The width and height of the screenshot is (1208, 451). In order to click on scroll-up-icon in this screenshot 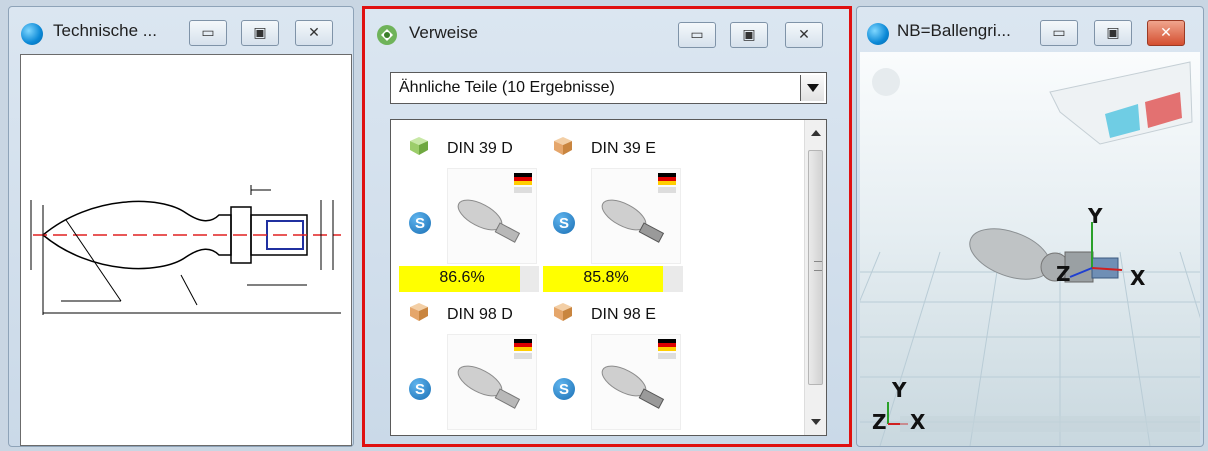, I will do `click(816, 133)`.